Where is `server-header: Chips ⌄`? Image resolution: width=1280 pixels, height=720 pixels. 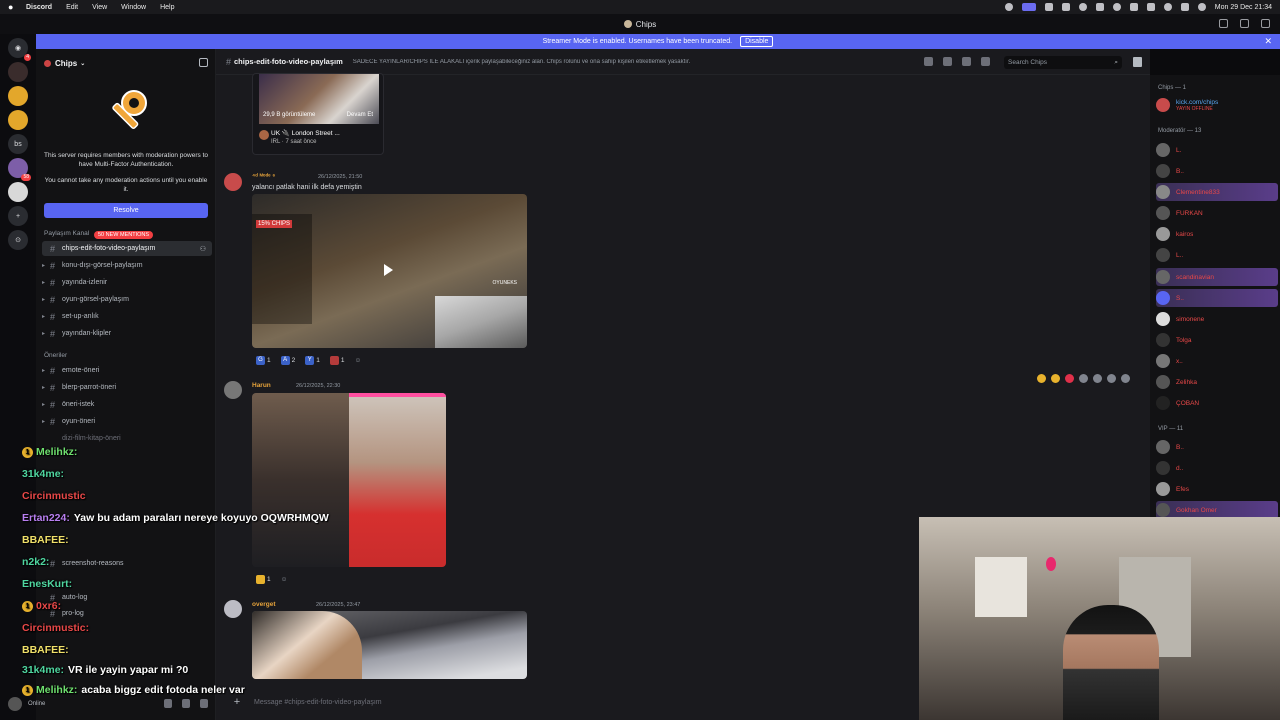
server-header: Chips ⌄ is located at coordinates (126, 63).